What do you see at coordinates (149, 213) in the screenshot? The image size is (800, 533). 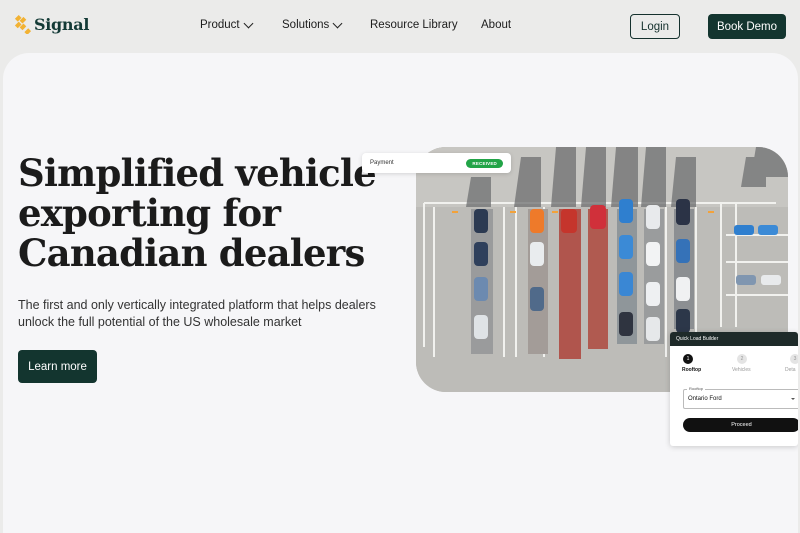 I see `headline-line: exporting for` at bounding box center [149, 213].